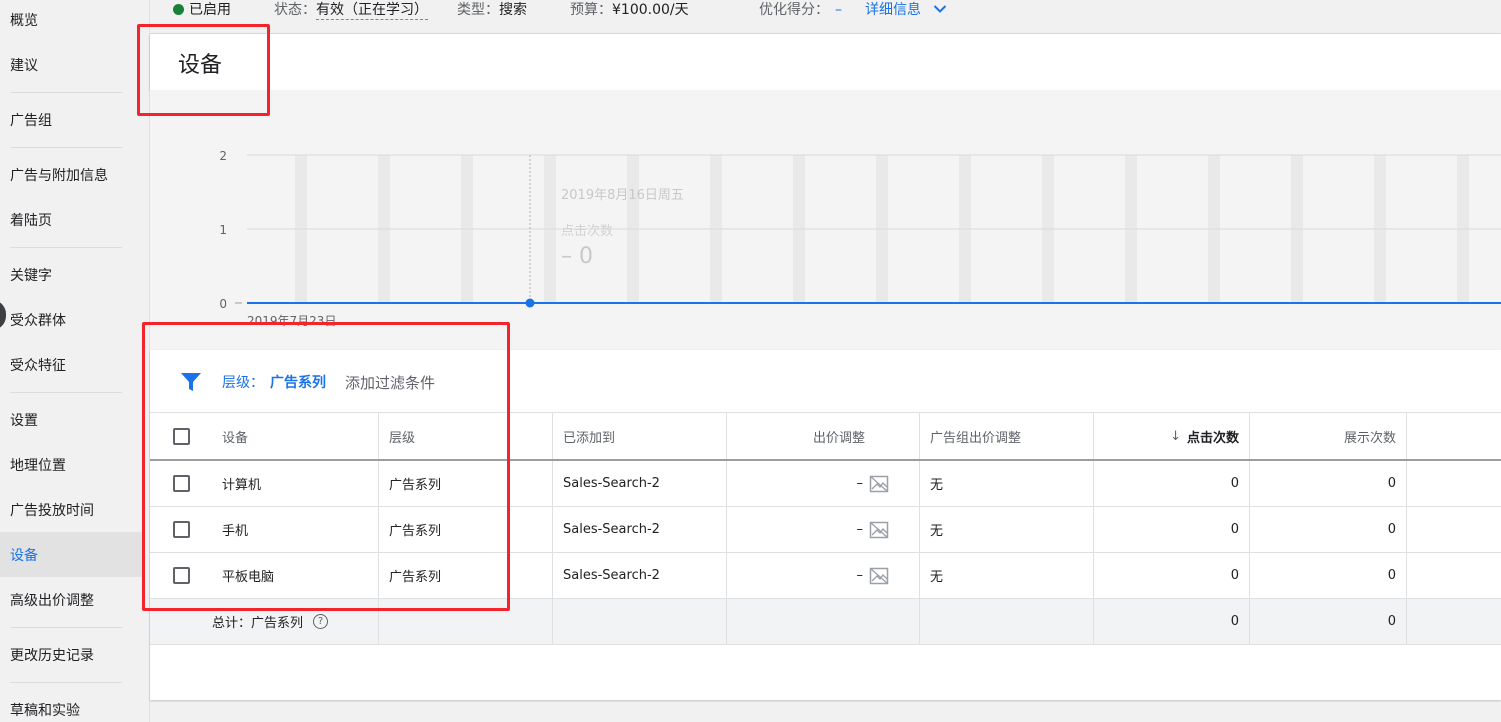 Image resolution: width=1501 pixels, height=722 pixels. Describe the element at coordinates (38, 465) in the screenshot. I see `sidebar-item-label: 地理位置` at that location.